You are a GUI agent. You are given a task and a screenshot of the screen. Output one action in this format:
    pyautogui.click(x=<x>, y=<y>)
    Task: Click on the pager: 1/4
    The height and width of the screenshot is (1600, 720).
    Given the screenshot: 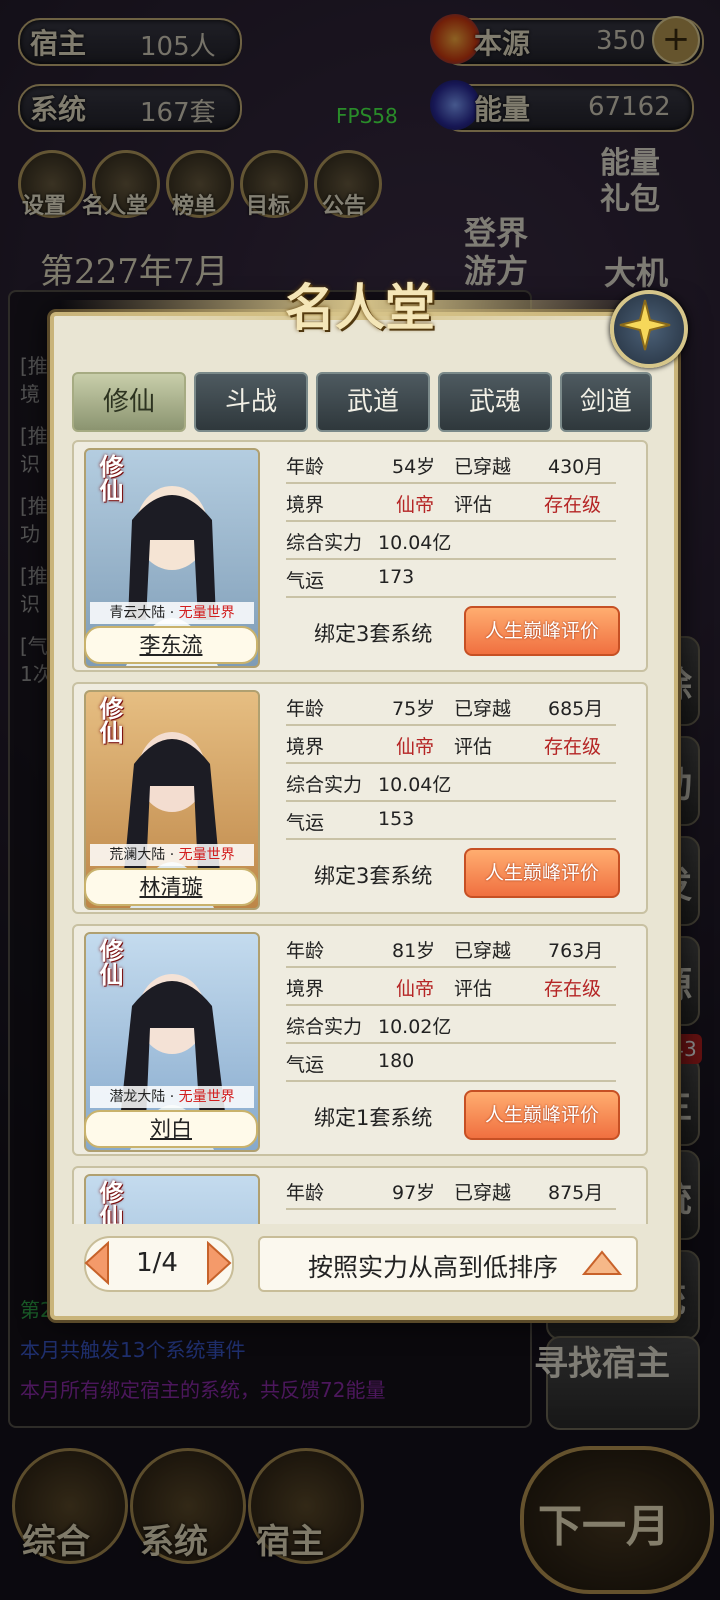 What is the action you would take?
    pyautogui.click(x=157, y=1264)
    